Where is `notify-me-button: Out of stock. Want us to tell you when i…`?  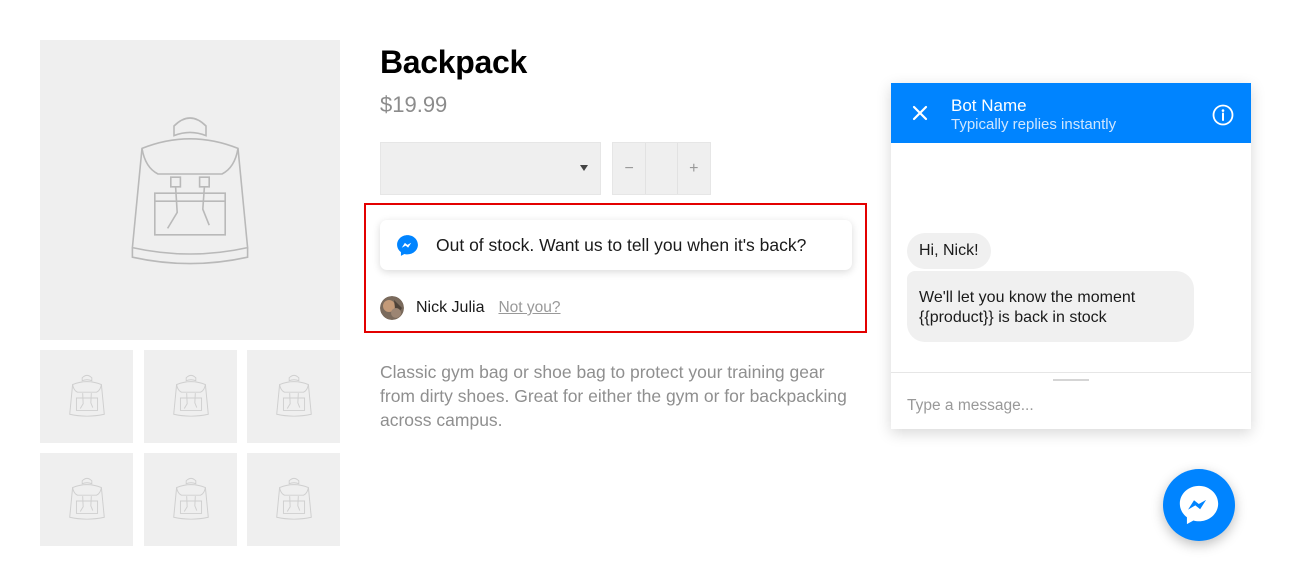
notify-me-button: Out of stock. Want us to tell you when i… is located at coordinates (616, 245).